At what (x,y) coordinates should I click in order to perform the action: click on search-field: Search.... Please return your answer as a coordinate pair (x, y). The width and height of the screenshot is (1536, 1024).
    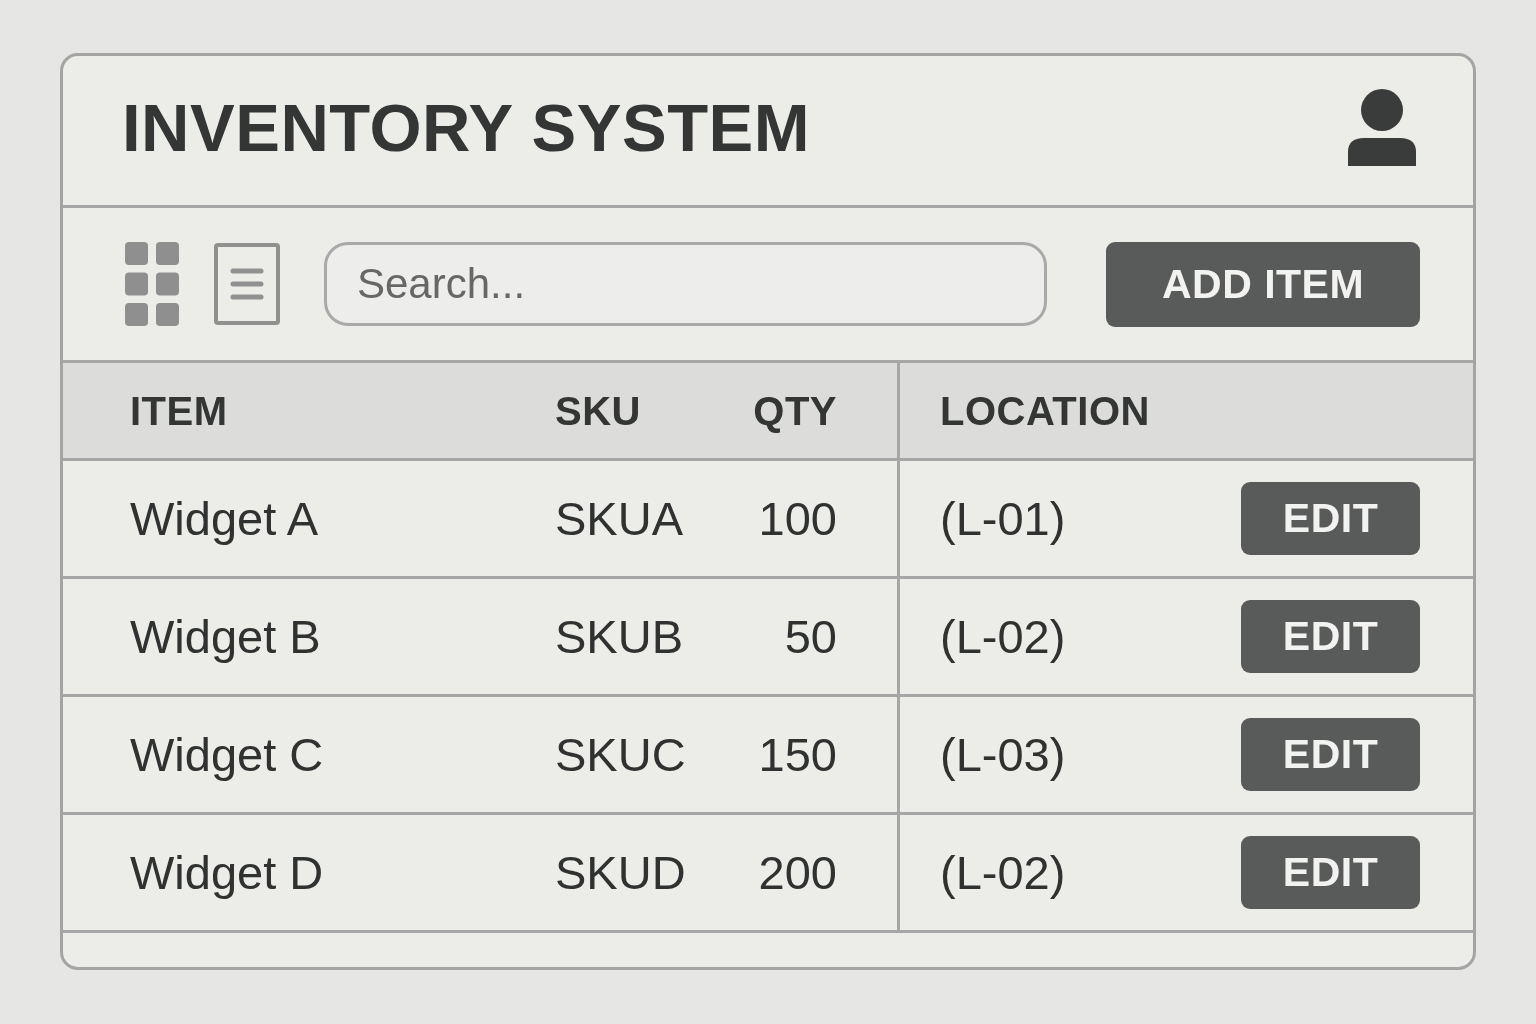
    Looking at the image, I should click on (685, 284).